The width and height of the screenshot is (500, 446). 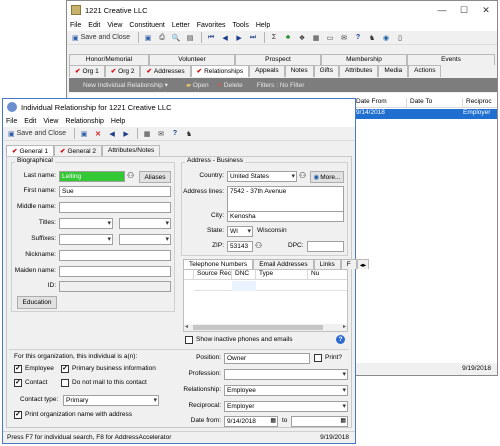 I want to click on col-dnc: DNC, so click(x=244, y=274).